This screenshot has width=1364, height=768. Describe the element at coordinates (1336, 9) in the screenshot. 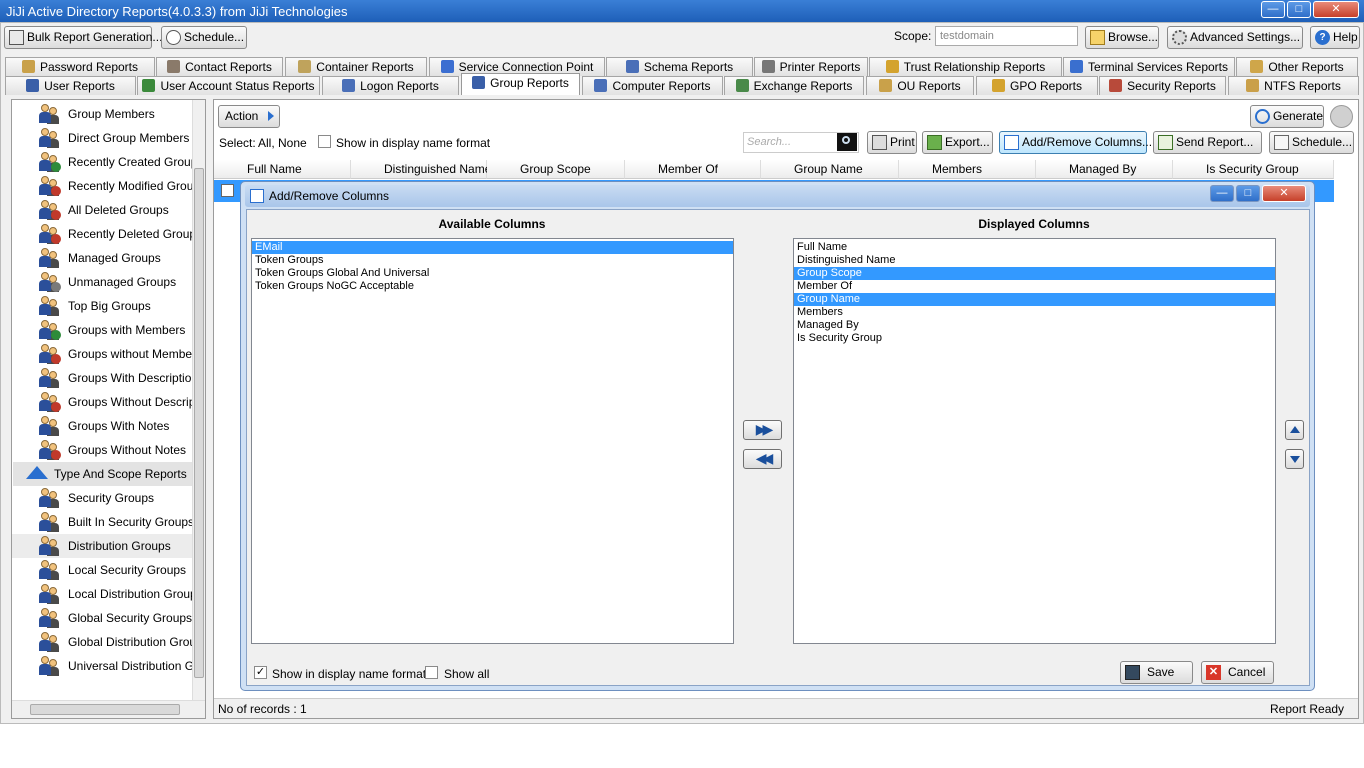

I see `close-button: ✕` at that location.